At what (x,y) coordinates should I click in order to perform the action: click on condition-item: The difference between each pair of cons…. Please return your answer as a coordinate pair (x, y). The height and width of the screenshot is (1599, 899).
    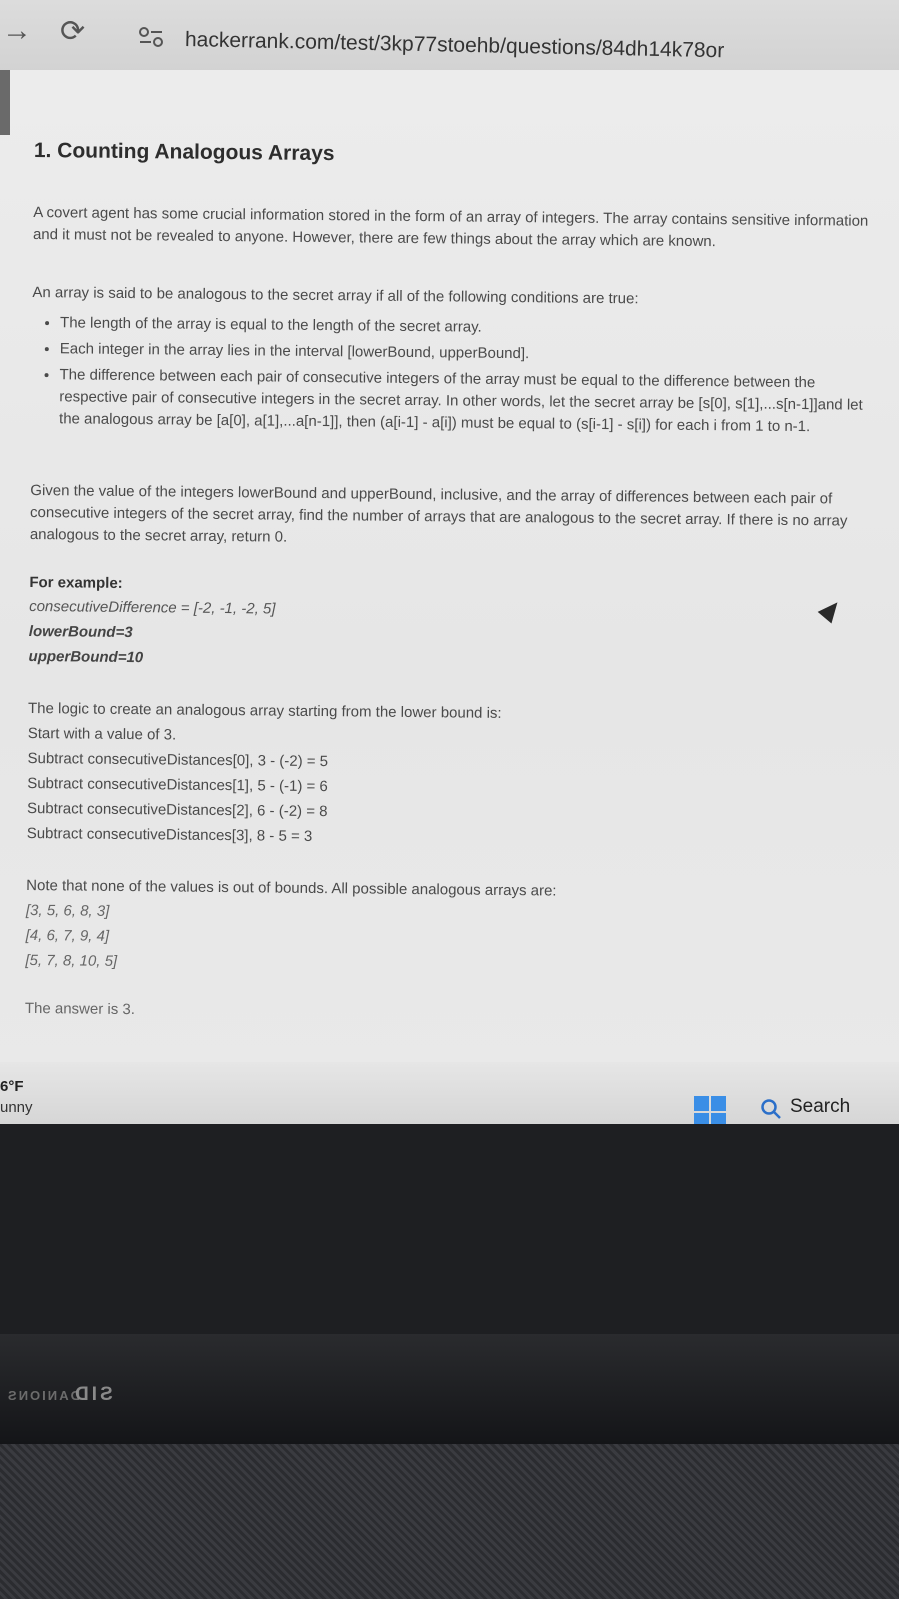
    Looking at the image, I should click on (465, 401).